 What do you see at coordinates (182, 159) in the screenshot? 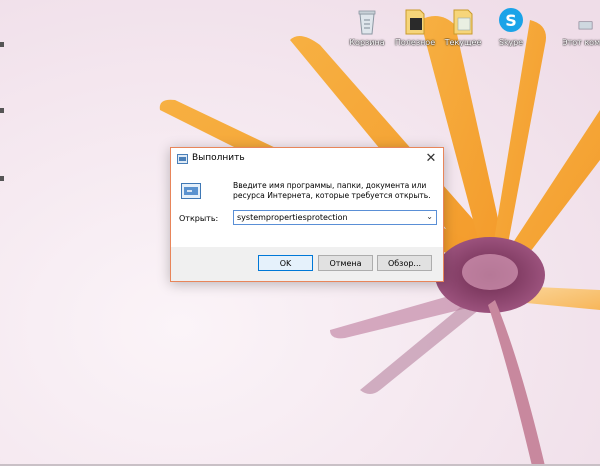
I see `run-app-icon` at bounding box center [182, 159].